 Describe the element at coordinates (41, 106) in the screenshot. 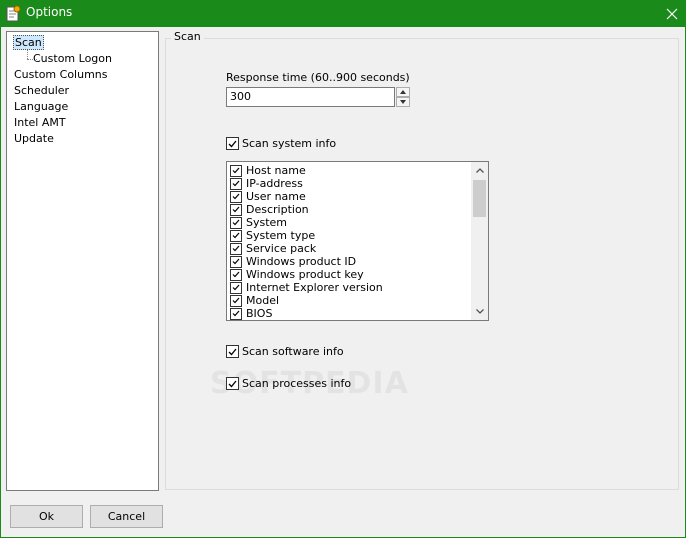

I see `tree-item-language: Language` at that location.